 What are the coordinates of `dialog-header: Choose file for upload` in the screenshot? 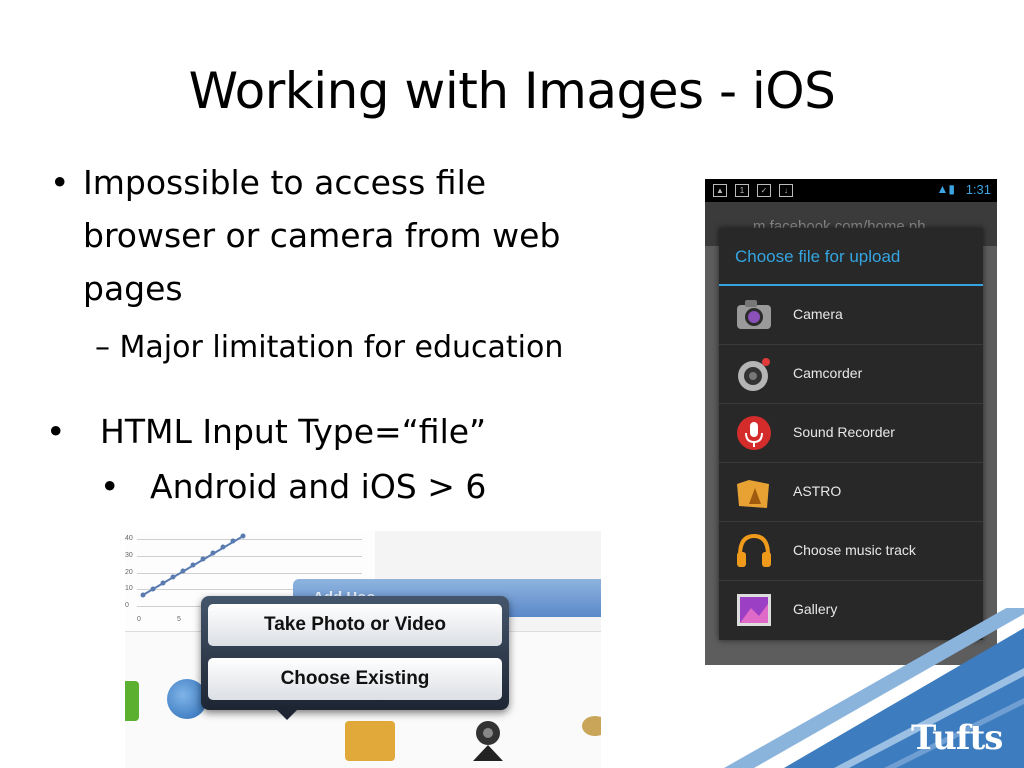 It's located at (851, 257).